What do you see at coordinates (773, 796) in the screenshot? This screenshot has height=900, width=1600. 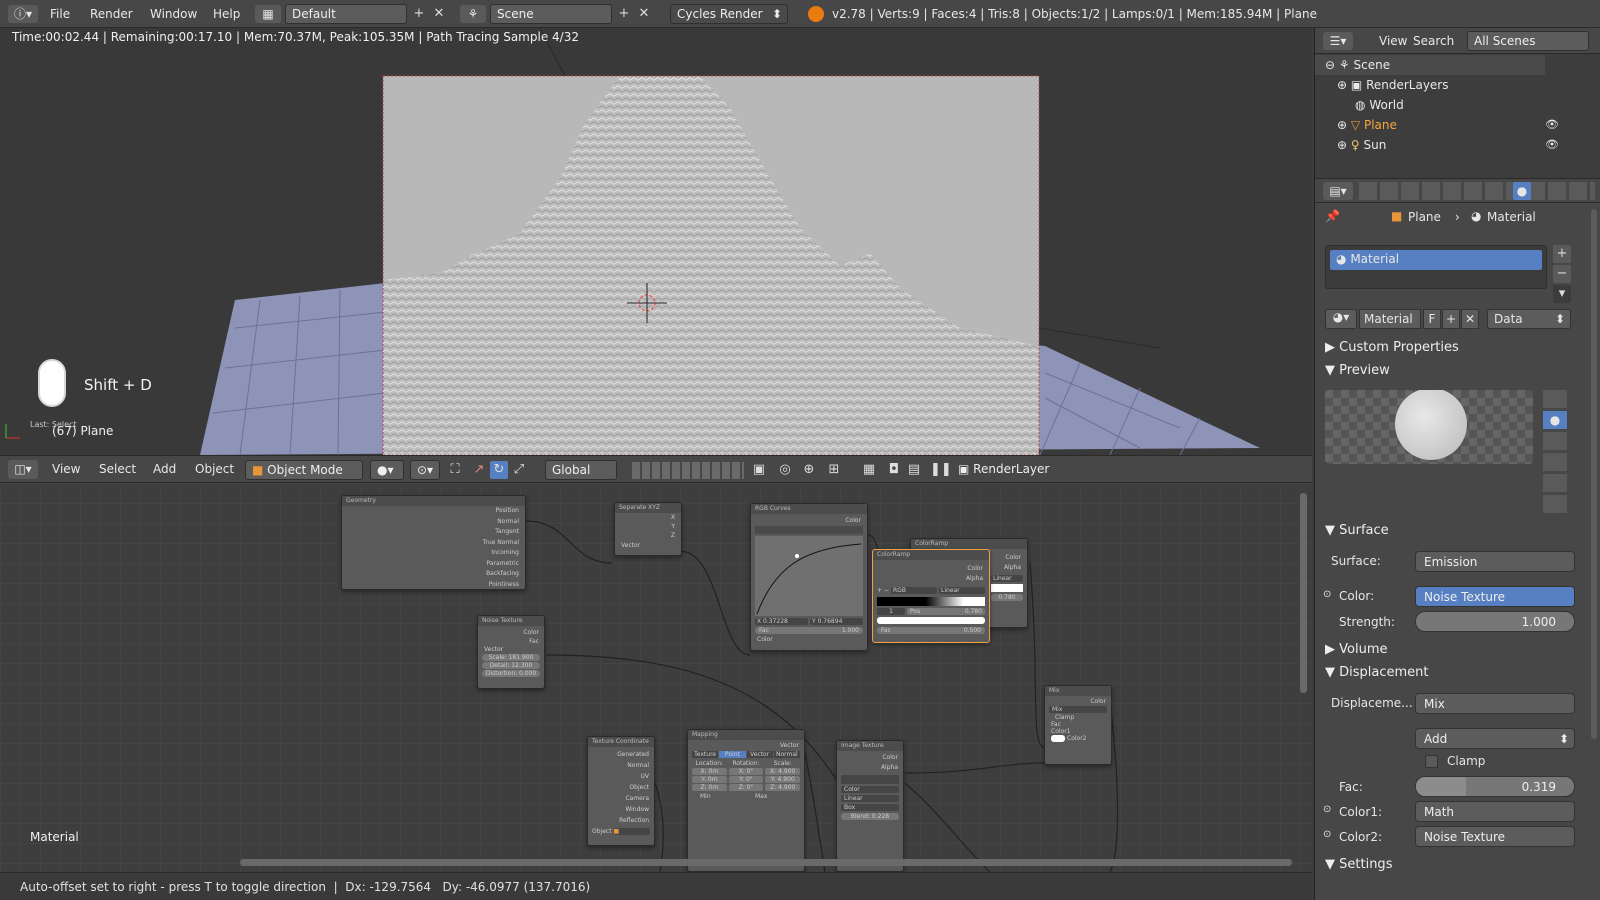 I see `mapping-max-checkbox: Max` at bounding box center [773, 796].